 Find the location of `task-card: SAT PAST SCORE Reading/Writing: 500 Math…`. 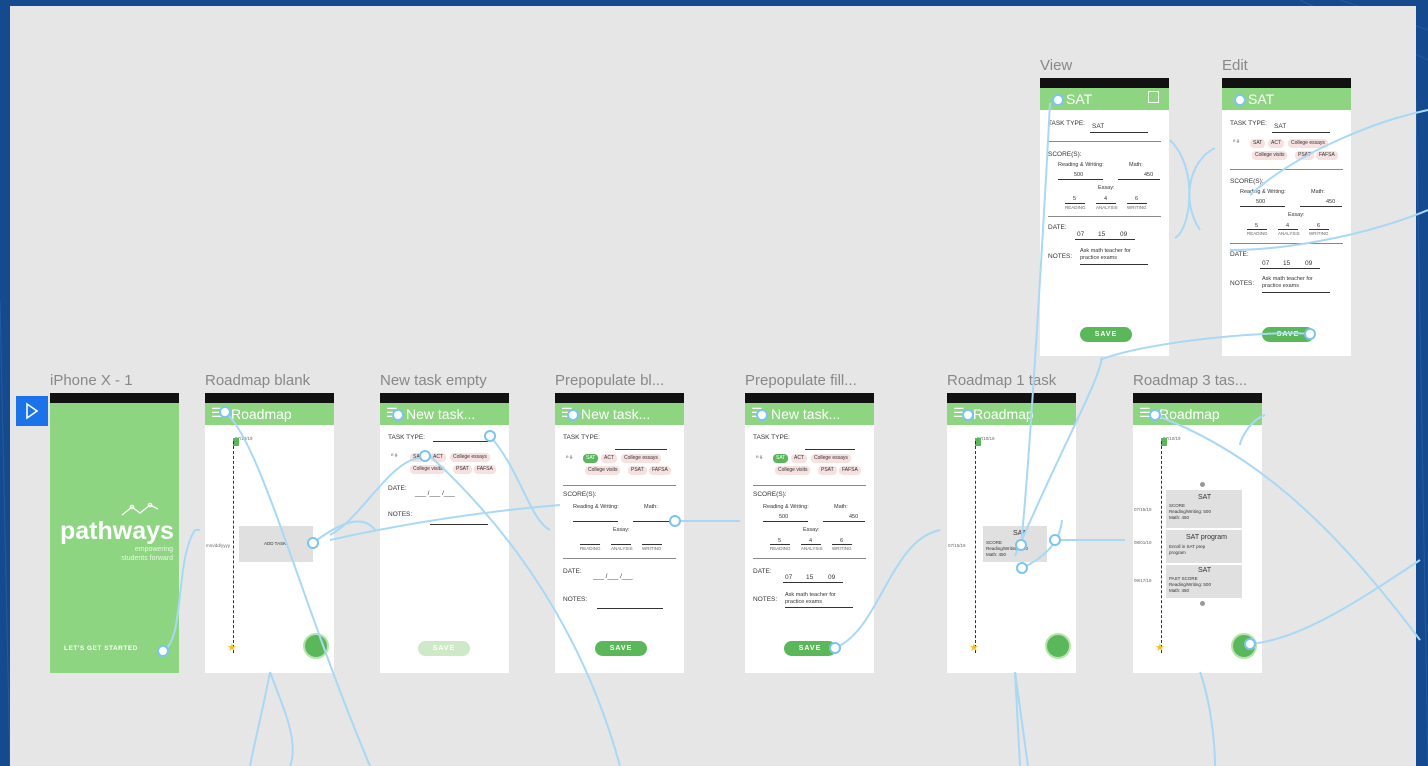

task-card: SAT PAST SCORE Reading/Writing: 500 Math… is located at coordinates (1204, 581).